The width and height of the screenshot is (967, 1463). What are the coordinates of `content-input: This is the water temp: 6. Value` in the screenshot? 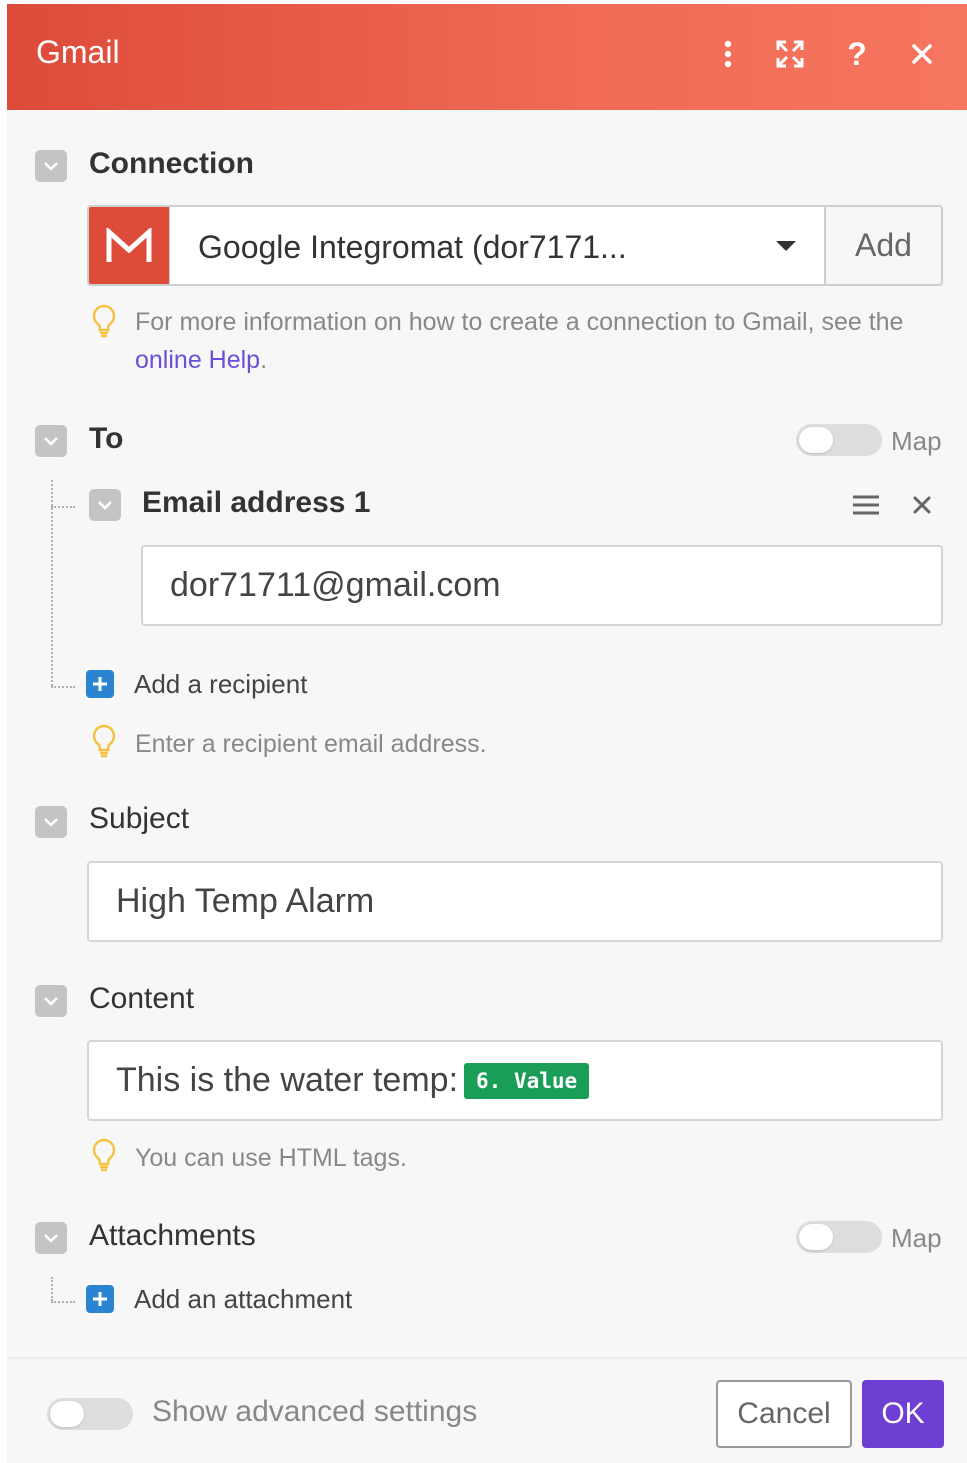 It's located at (515, 1080).